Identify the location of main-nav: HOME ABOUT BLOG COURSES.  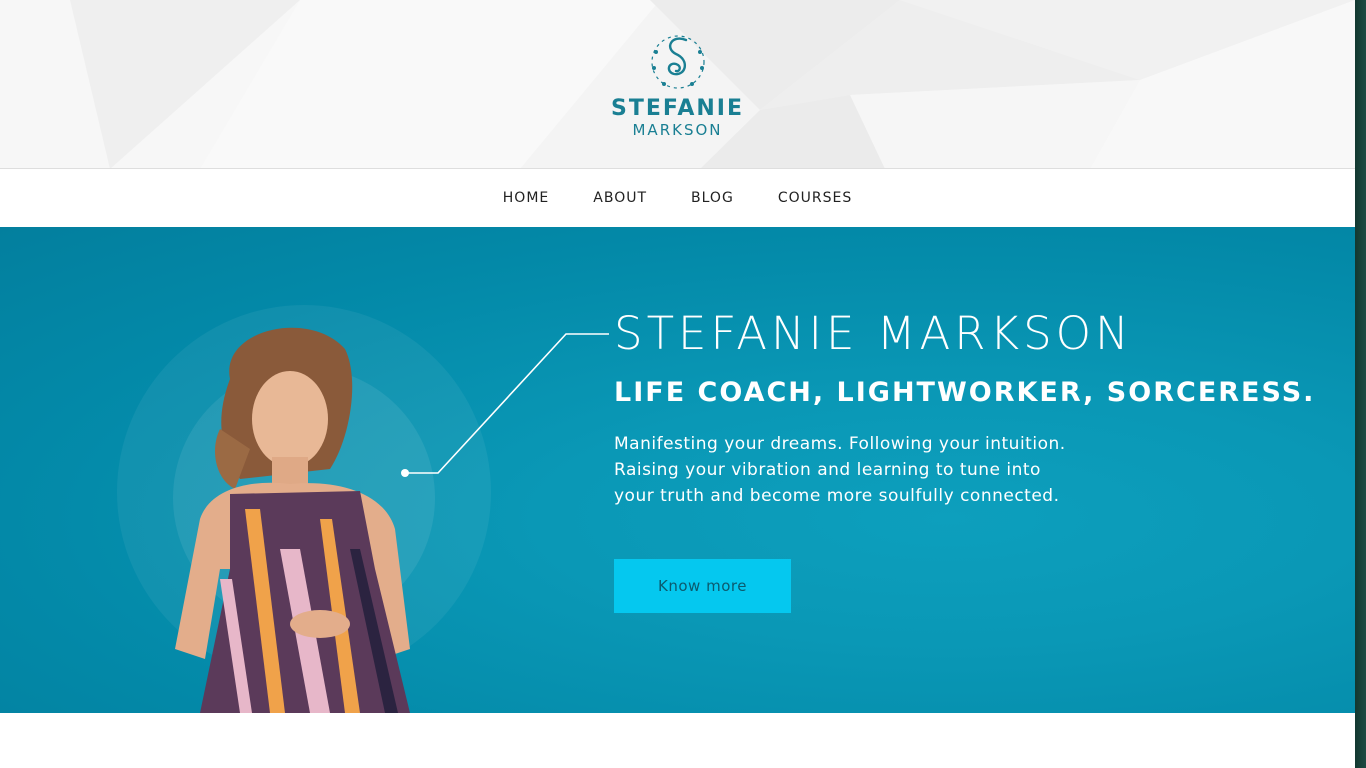
(677, 198).